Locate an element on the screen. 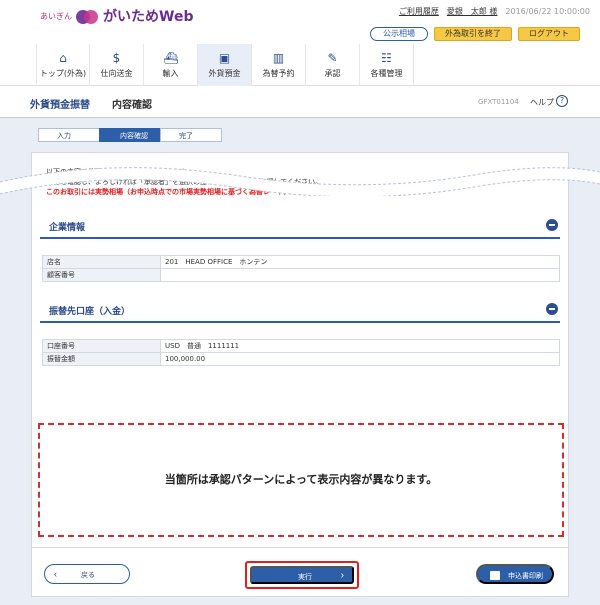 The width and height of the screenshot is (600, 605). print-application-button: 申込書印刷 is located at coordinates (515, 574).